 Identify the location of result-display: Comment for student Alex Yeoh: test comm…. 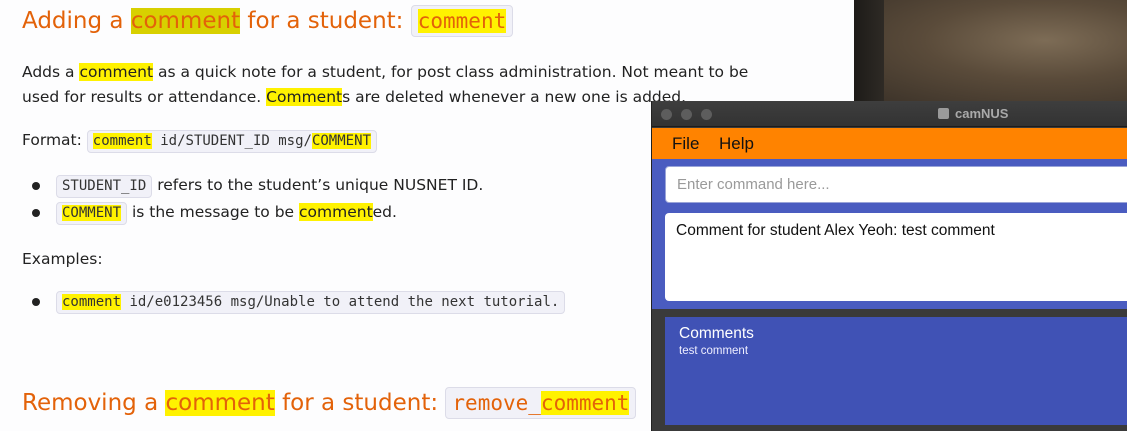
(896, 257).